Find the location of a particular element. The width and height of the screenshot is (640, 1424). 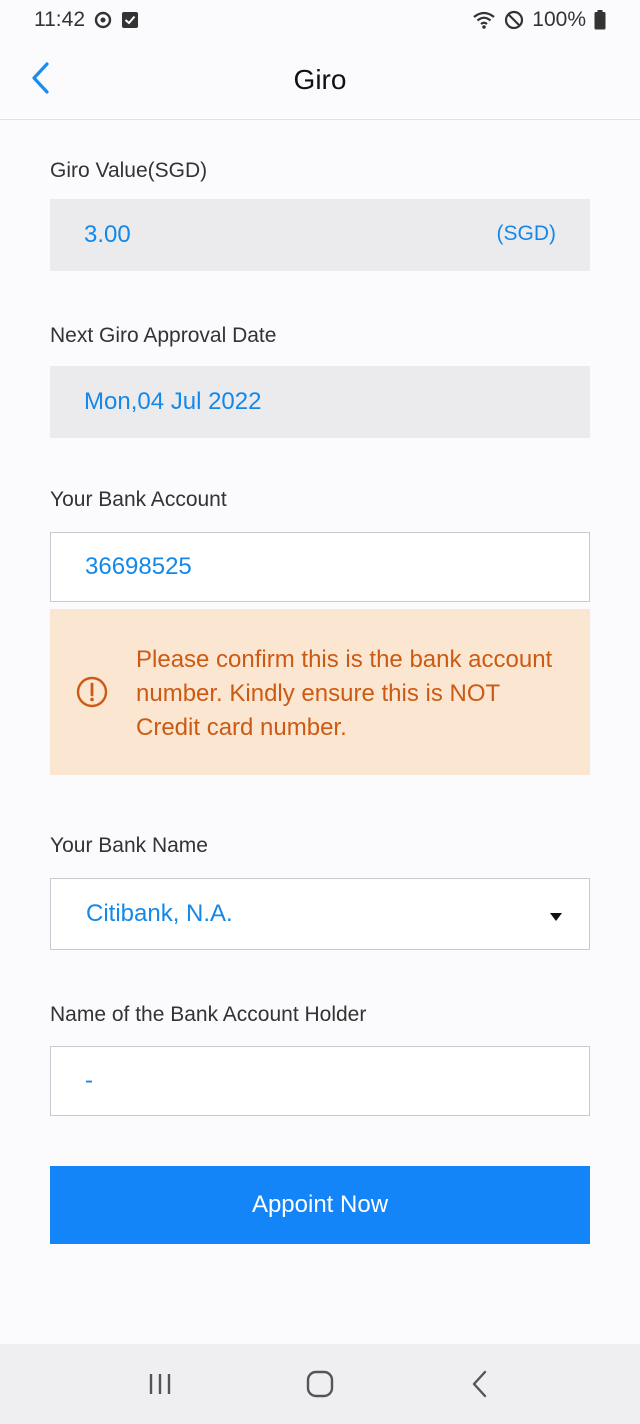

home-icon is located at coordinates (320, 1384).